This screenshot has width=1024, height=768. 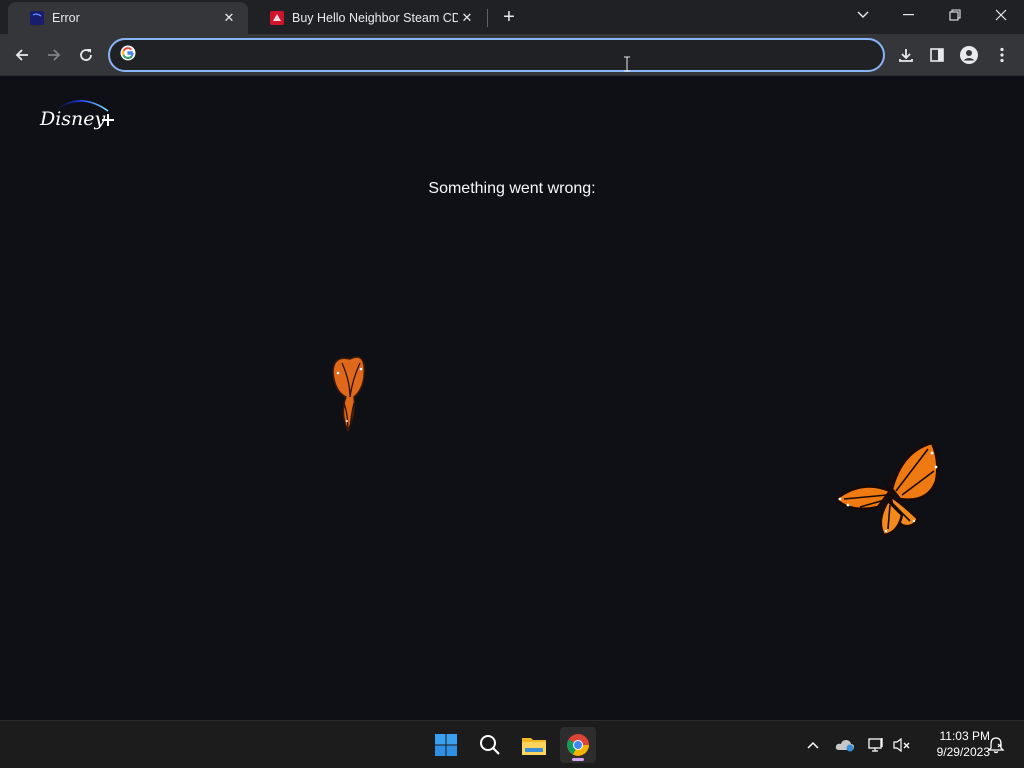 What do you see at coordinates (964, 736) in the screenshot?
I see `clock-time: 11:03 PM` at bounding box center [964, 736].